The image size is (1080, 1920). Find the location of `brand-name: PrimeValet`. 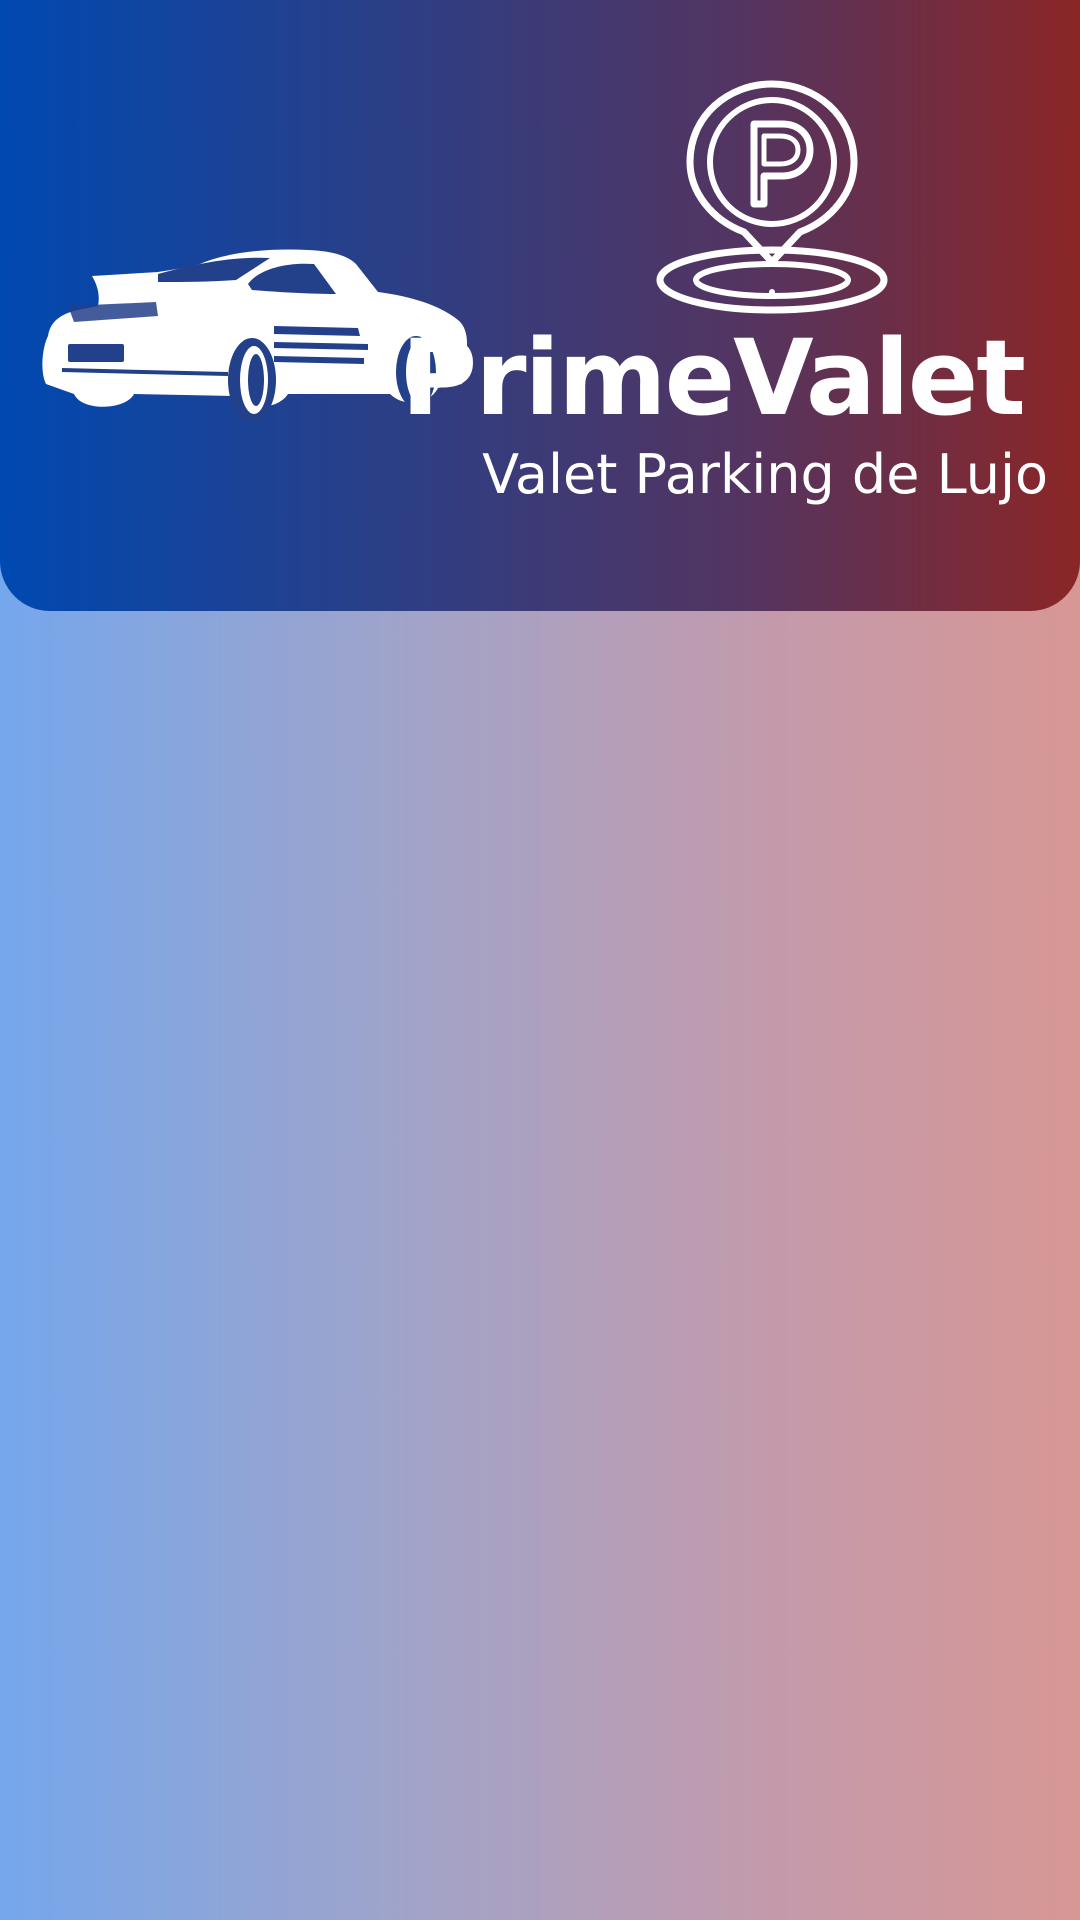

brand-name: PrimeValet is located at coordinates (713, 378).